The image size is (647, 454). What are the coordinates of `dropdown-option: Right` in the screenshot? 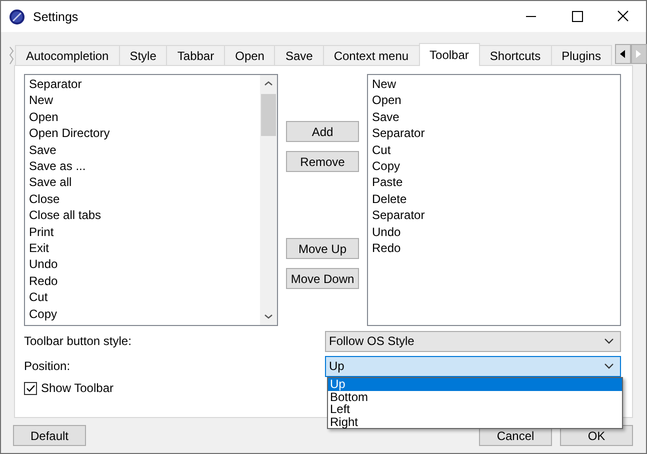 It's located at (475, 422).